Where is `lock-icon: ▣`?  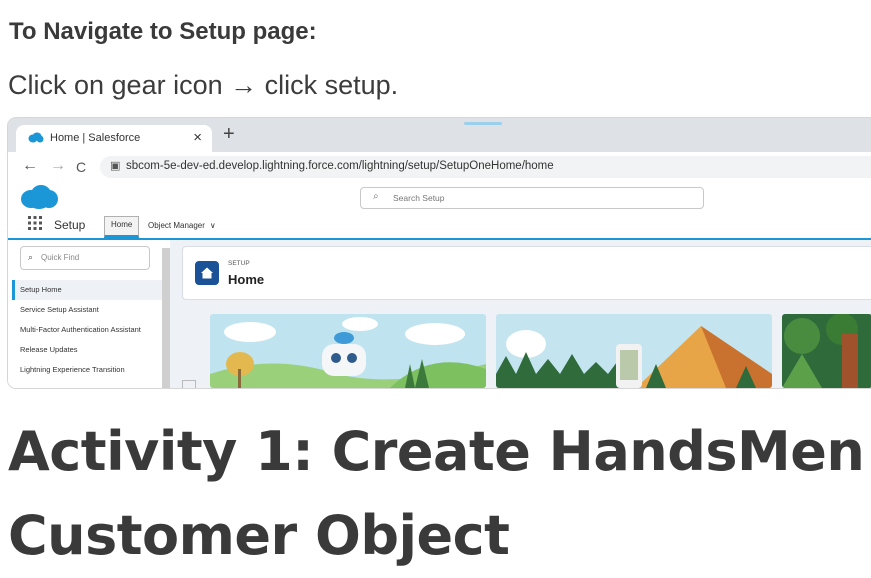 lock-icon: ▣ is located at coordinates (115, 166).